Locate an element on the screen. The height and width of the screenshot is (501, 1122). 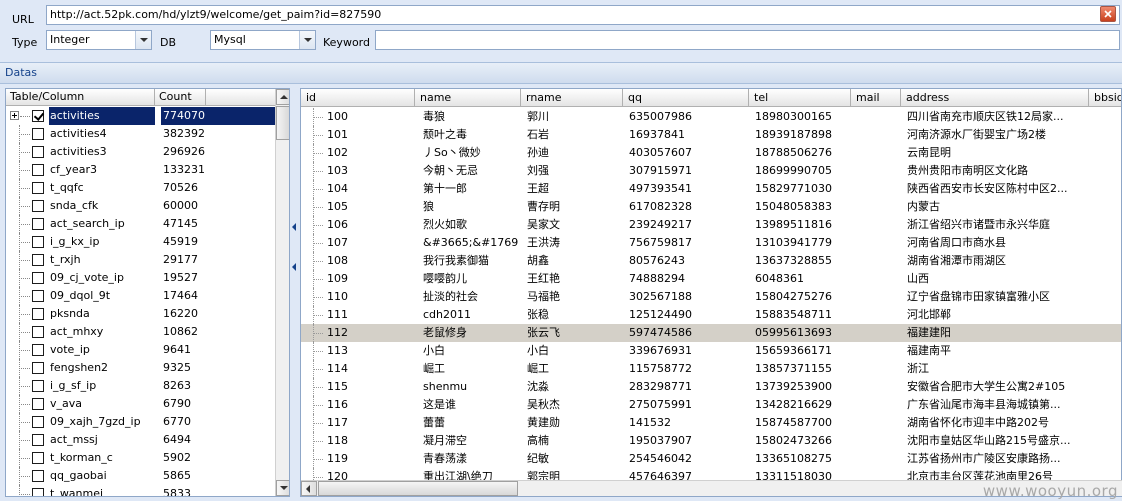
tree-row: act_search_ip 47145 is located at coordinates (140, 224).